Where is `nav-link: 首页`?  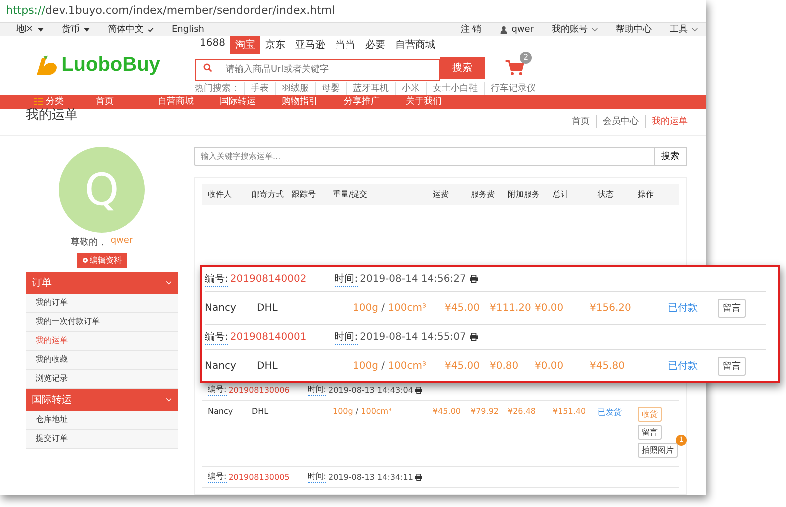 nav-link: 首页 is located at coordinates (127, 101).